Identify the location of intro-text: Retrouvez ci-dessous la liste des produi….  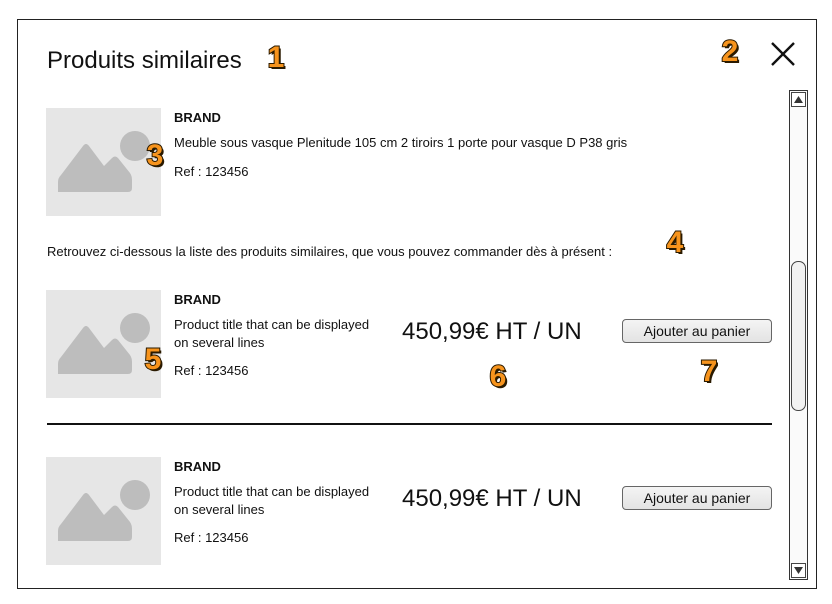
(330, 251).